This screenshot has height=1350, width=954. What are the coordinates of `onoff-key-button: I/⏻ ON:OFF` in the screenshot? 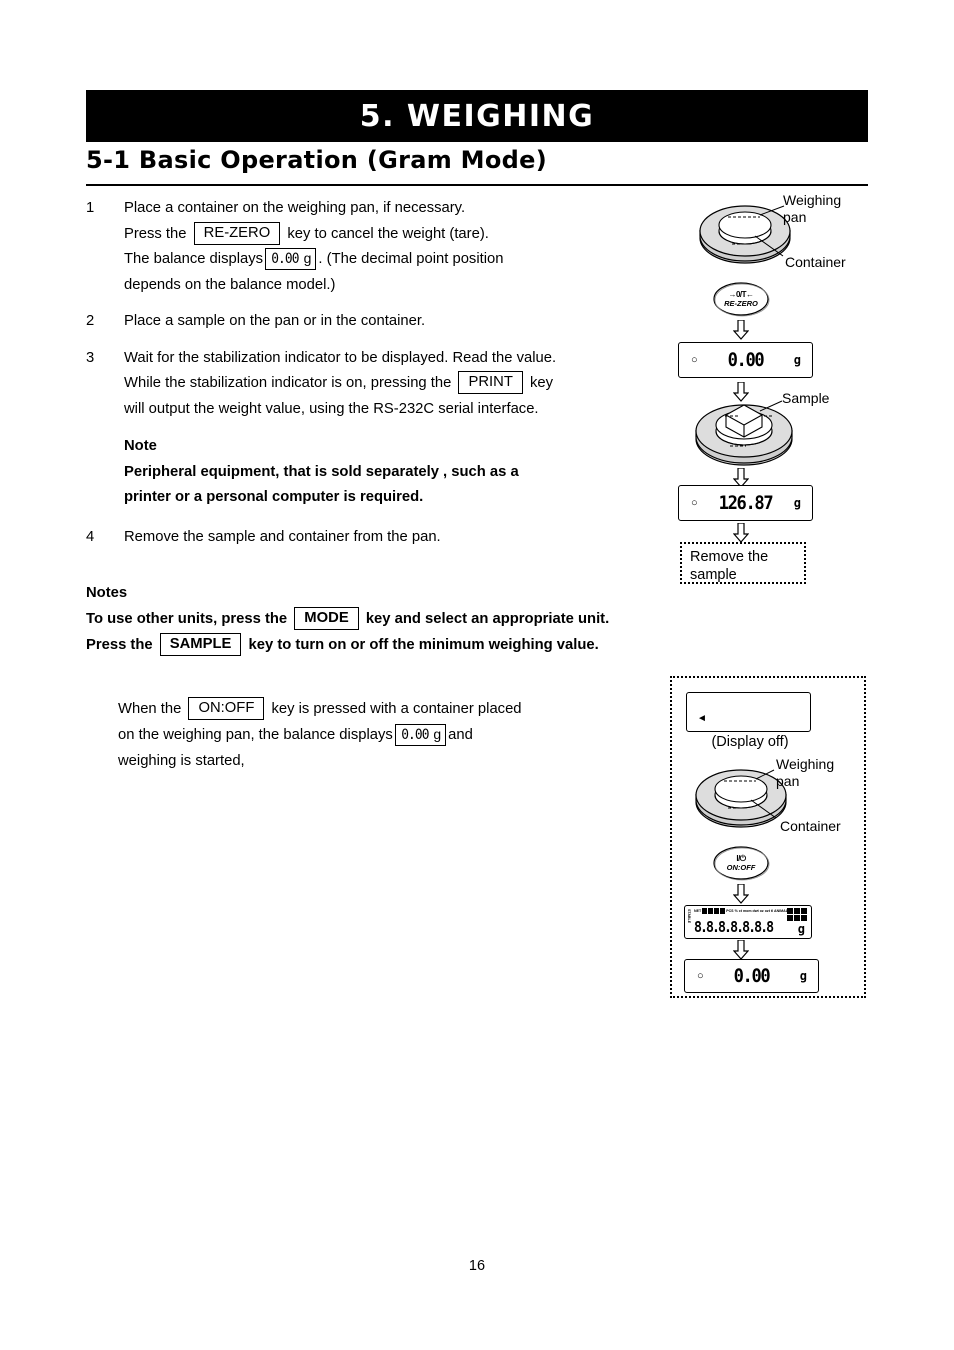 It's located at (741, 863).